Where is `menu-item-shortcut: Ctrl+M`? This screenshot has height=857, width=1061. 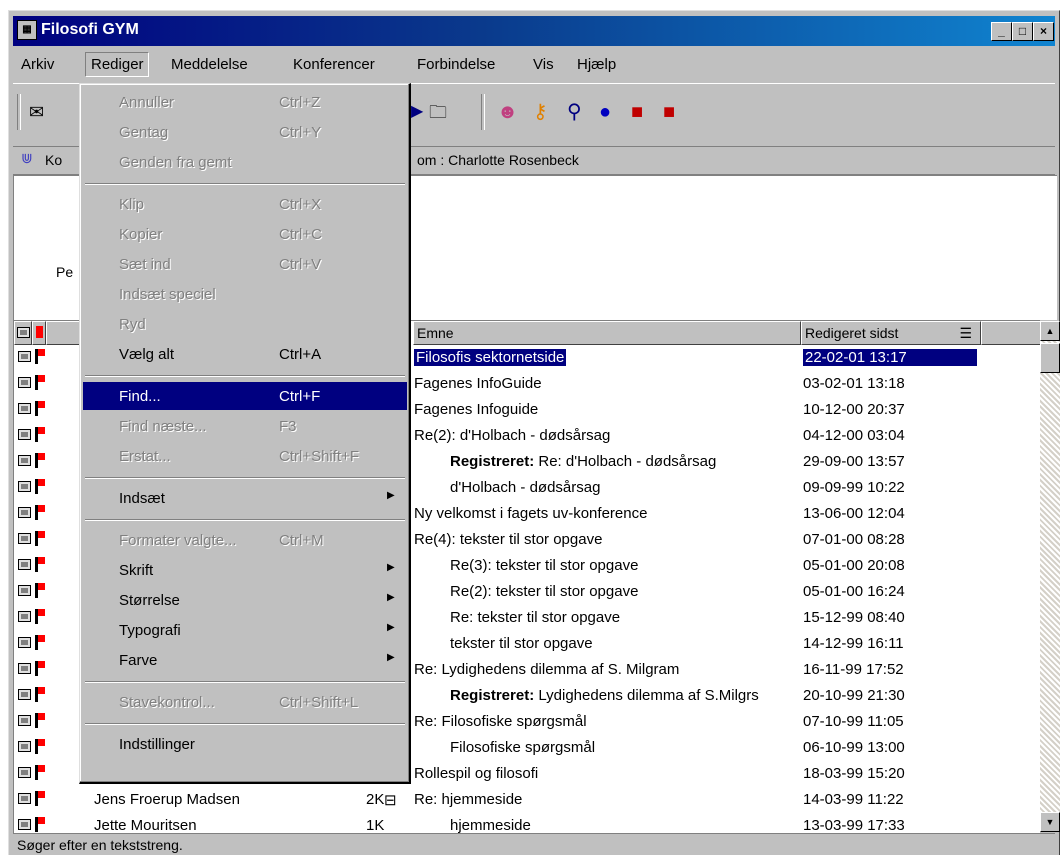
menu-item-shortcut: Ctrl+M is located at coordinates (301, 540).